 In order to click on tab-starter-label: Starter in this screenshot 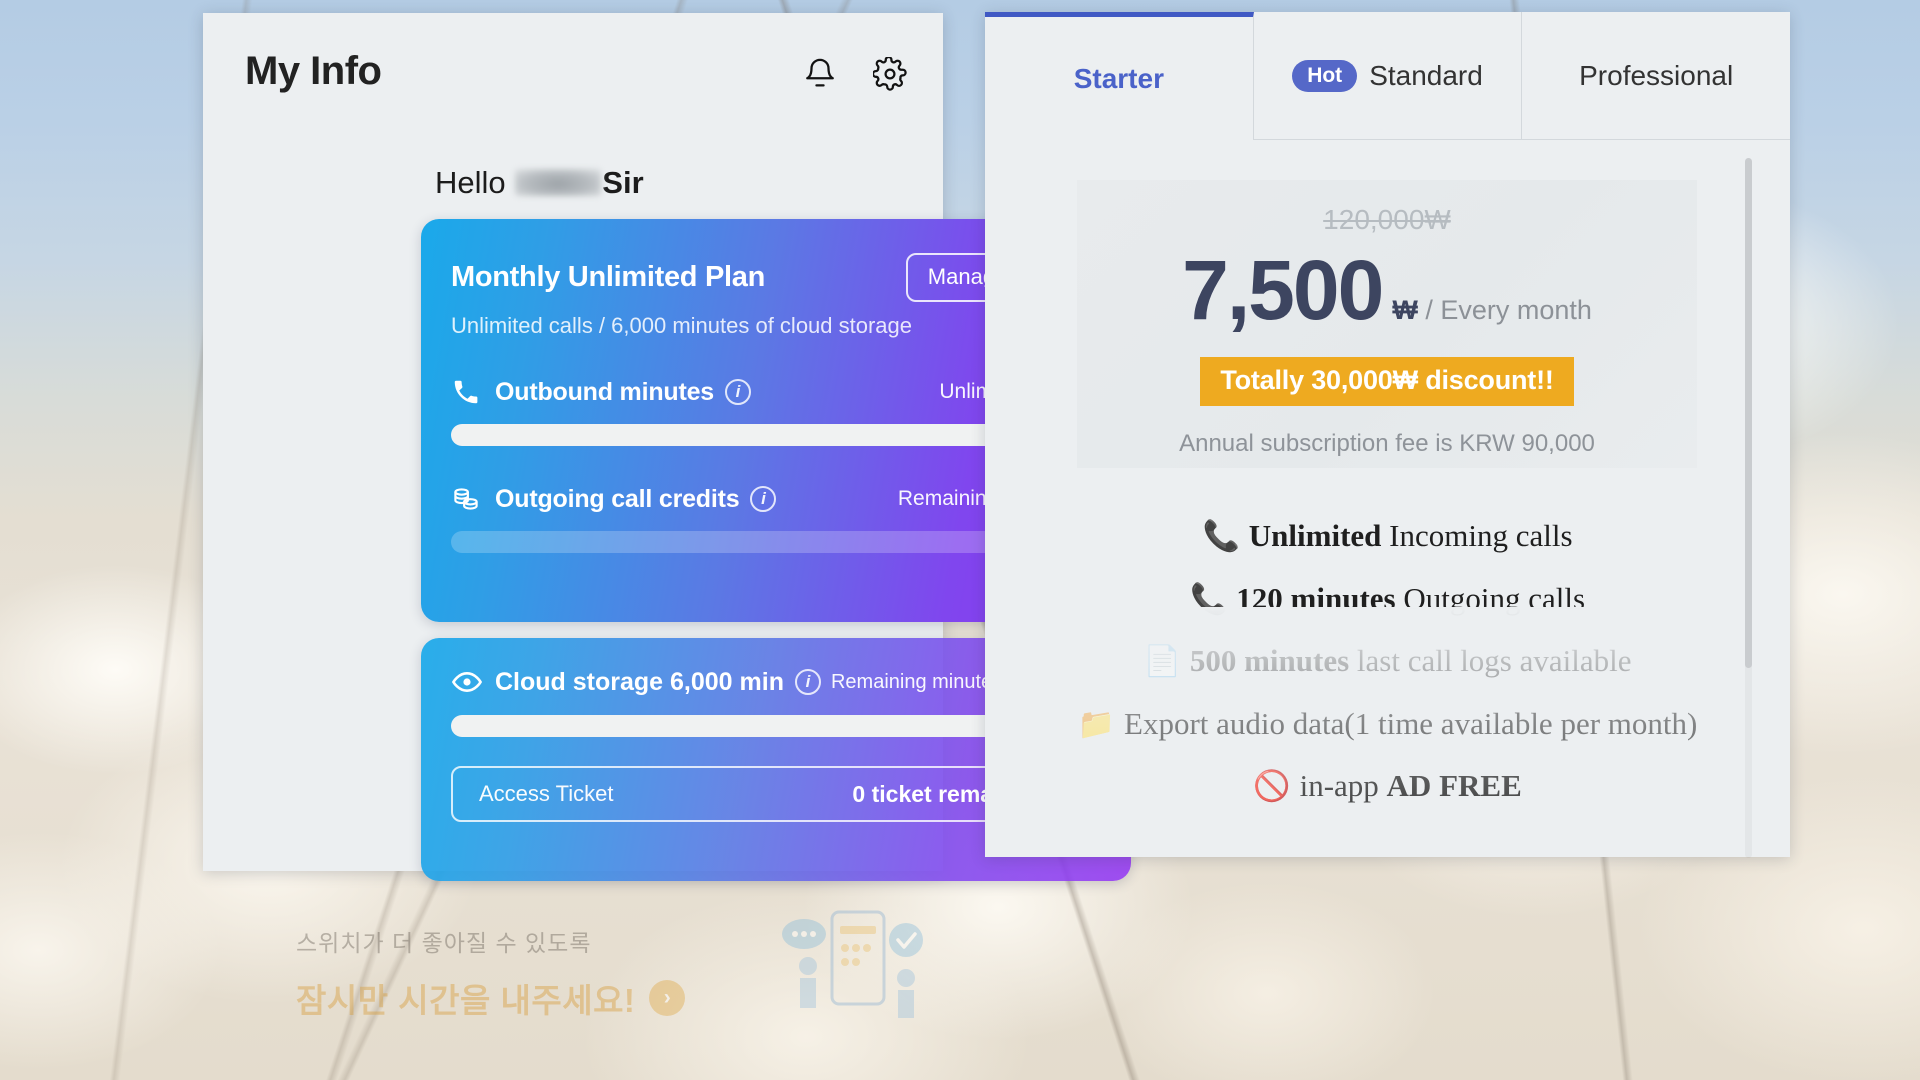, I will do `click(1118, 78)`.